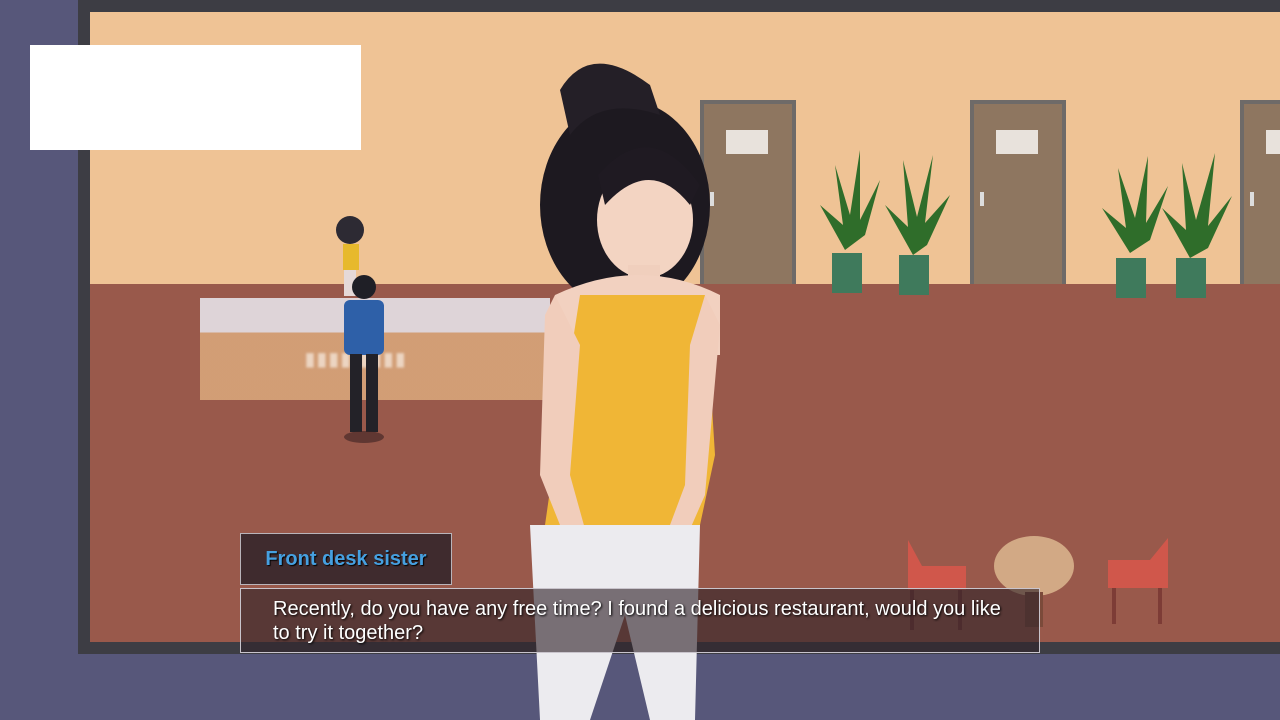 The width and height of the screenshot is (1280, 720). What do you see at coordinates (364, 359) in the screenshot?
I see `player-sprite` at bounding box center [364, 359].